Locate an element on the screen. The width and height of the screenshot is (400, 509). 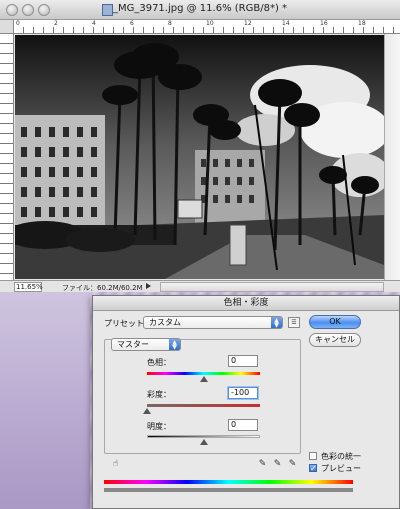
horizontal-scrollbar is located at coordinates (272, 287).